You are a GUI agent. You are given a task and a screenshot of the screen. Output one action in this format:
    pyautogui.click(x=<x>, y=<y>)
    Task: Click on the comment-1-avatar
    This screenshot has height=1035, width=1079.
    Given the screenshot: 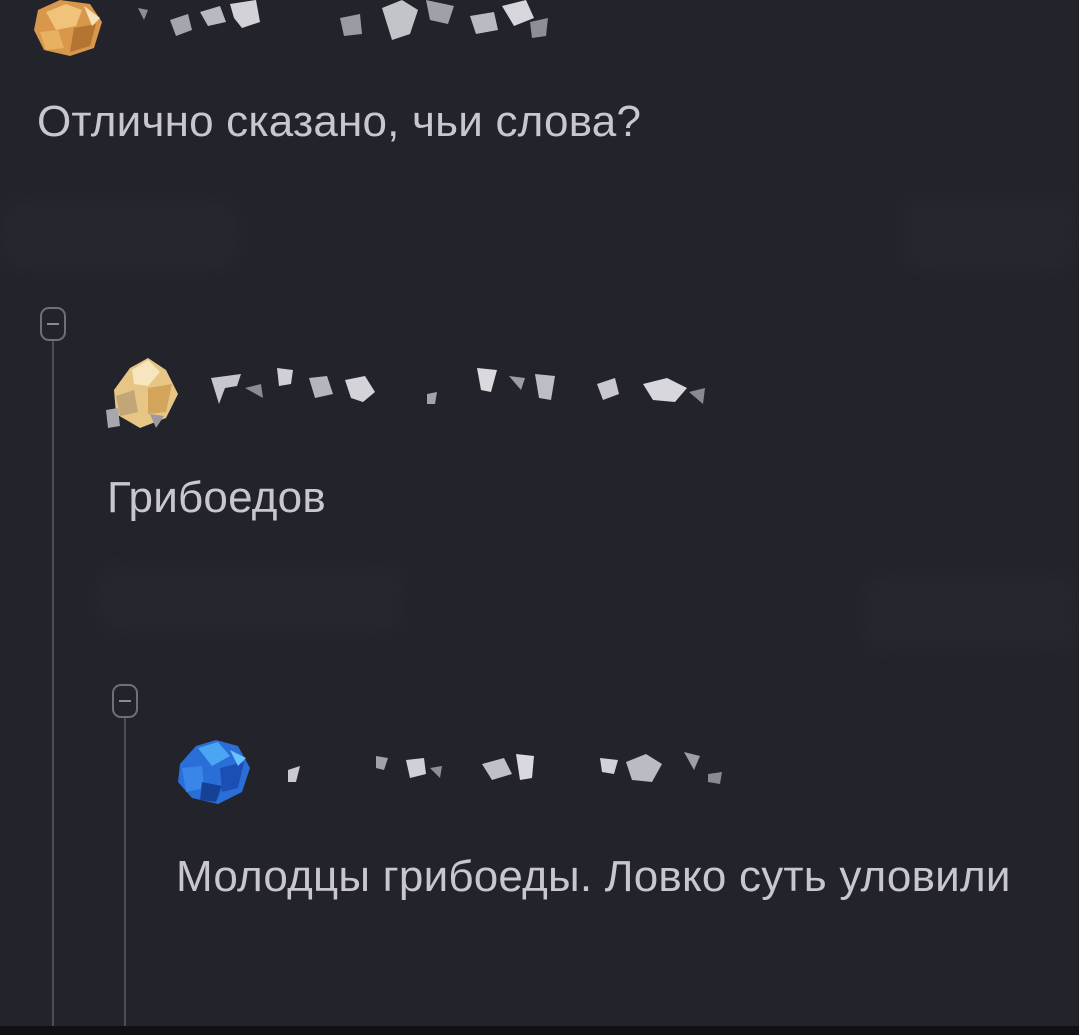 What is the action you would take?
    pyautogui.click(x=68, y=29)
    